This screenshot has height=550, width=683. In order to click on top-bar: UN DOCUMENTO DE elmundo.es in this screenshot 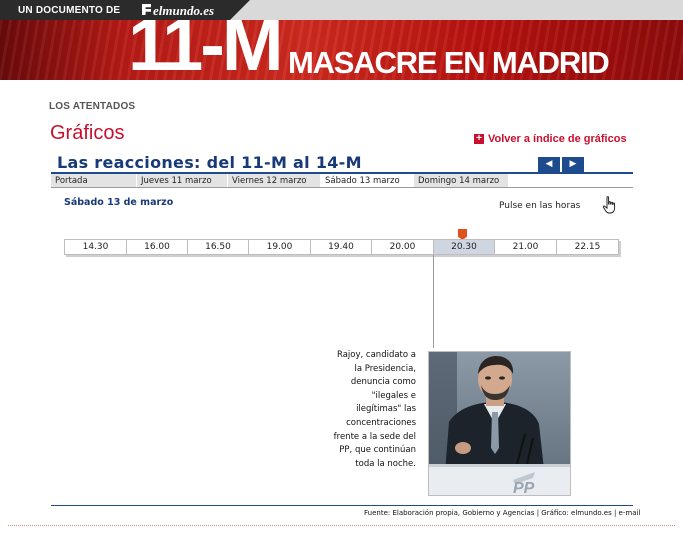, I will do `click(341, 10)`.